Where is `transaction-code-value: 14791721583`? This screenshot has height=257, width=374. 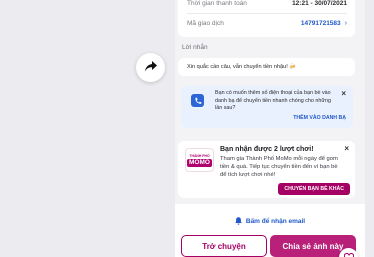 transaction-code-value: 14791721583 is located at coordinates (320, 23).